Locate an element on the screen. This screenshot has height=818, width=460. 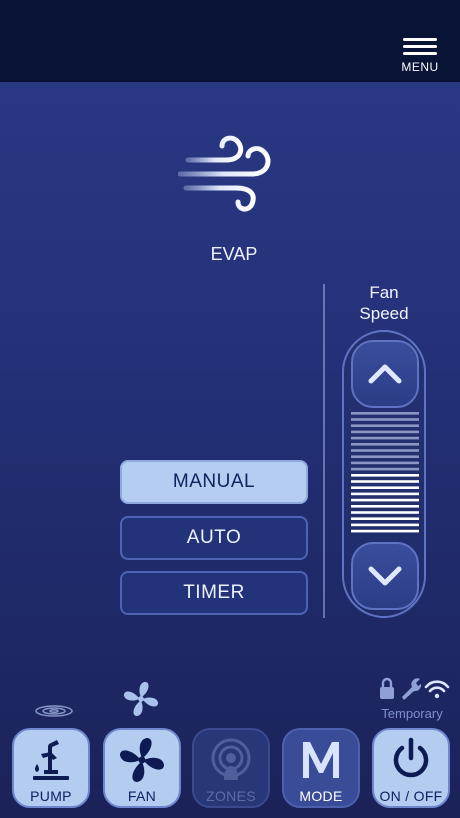
divider is located at coordinates (324, 451).